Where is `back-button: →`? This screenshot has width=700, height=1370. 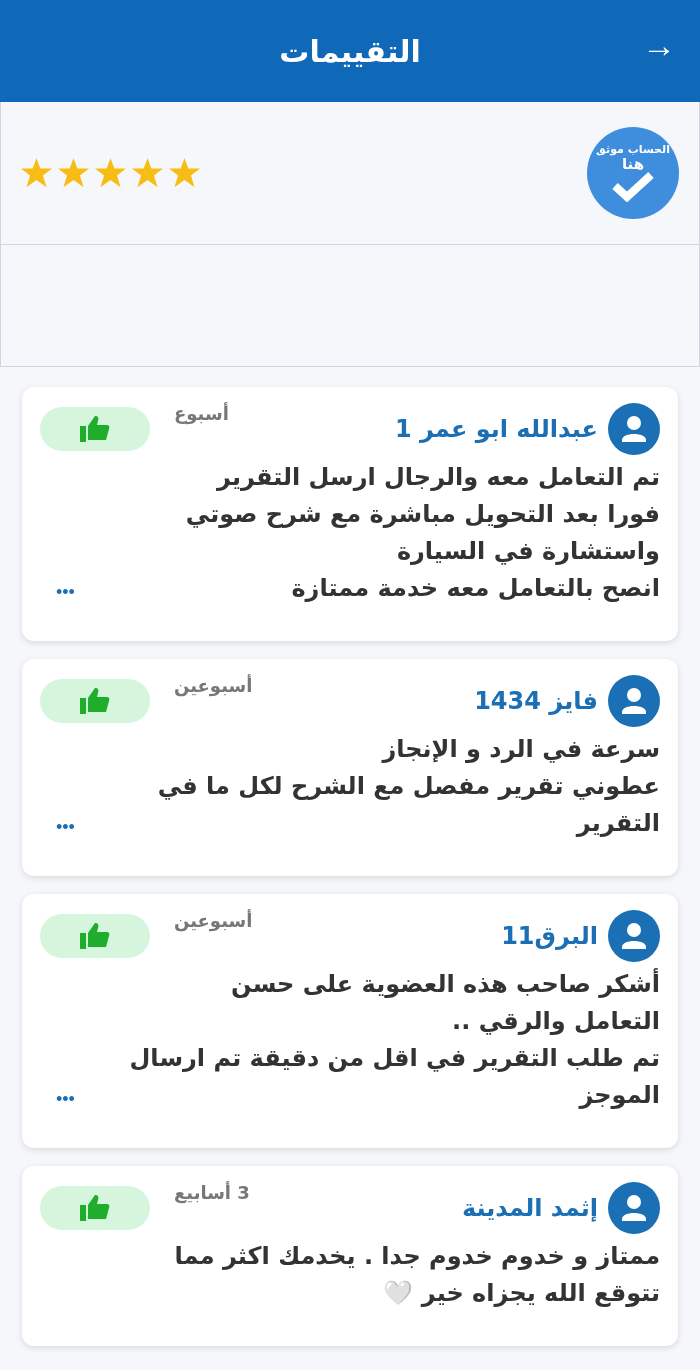
back-button: → is located at coordinates (659, 45).